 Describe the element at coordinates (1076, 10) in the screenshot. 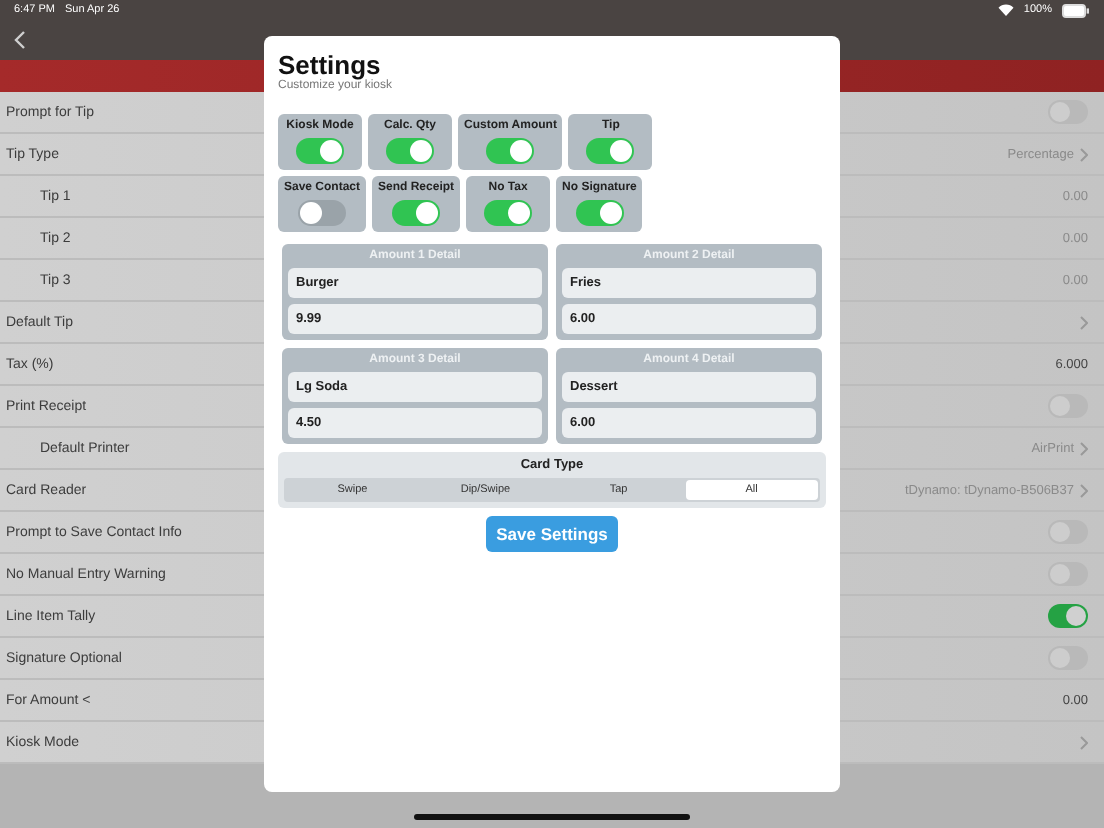

I see `battery-icon` at that location.